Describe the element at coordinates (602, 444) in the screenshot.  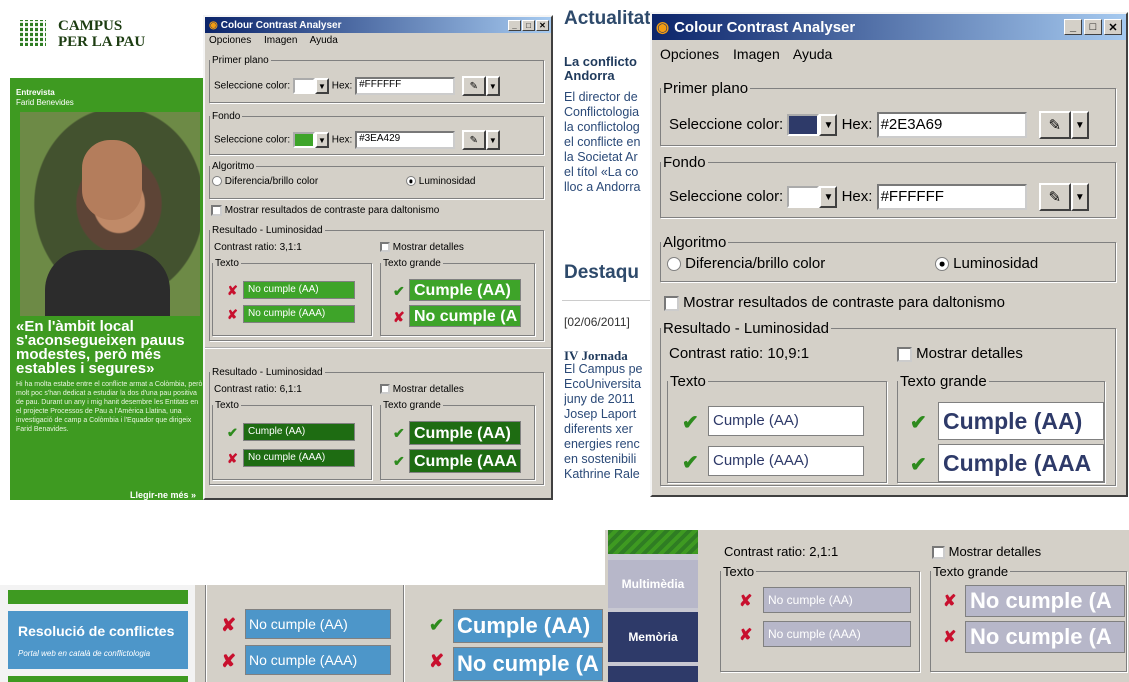
I see `news-line: energies renc` at that location.